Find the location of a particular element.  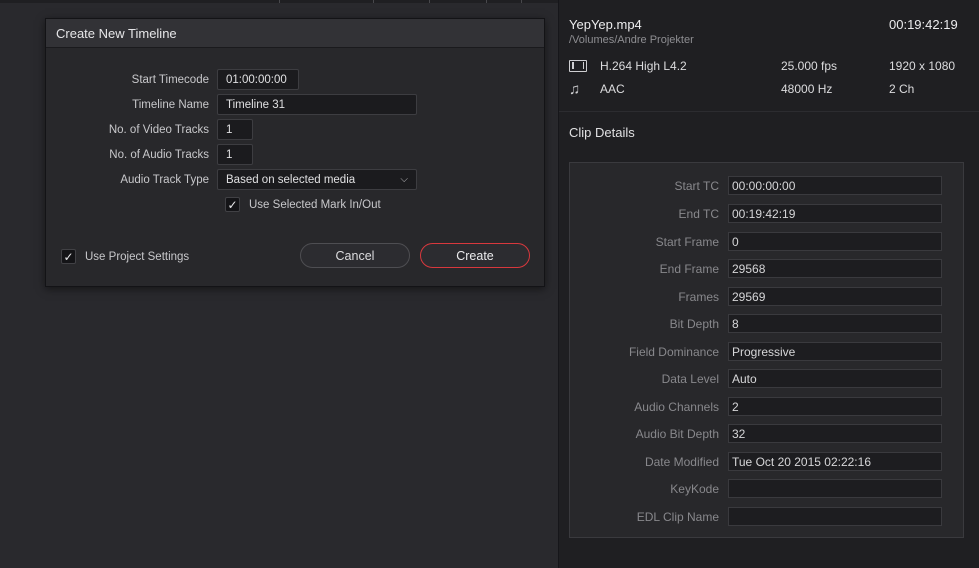

video-tracks-row: No. of Video Tracks 1 is located at coordinates (149, 129).